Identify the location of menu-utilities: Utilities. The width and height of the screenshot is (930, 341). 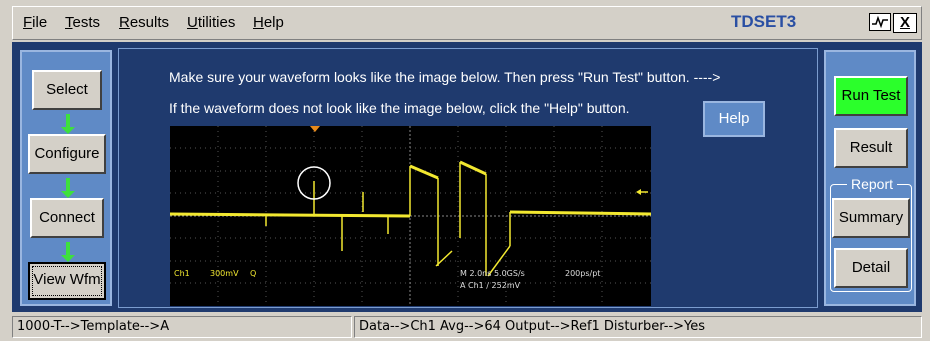
(211, 22).